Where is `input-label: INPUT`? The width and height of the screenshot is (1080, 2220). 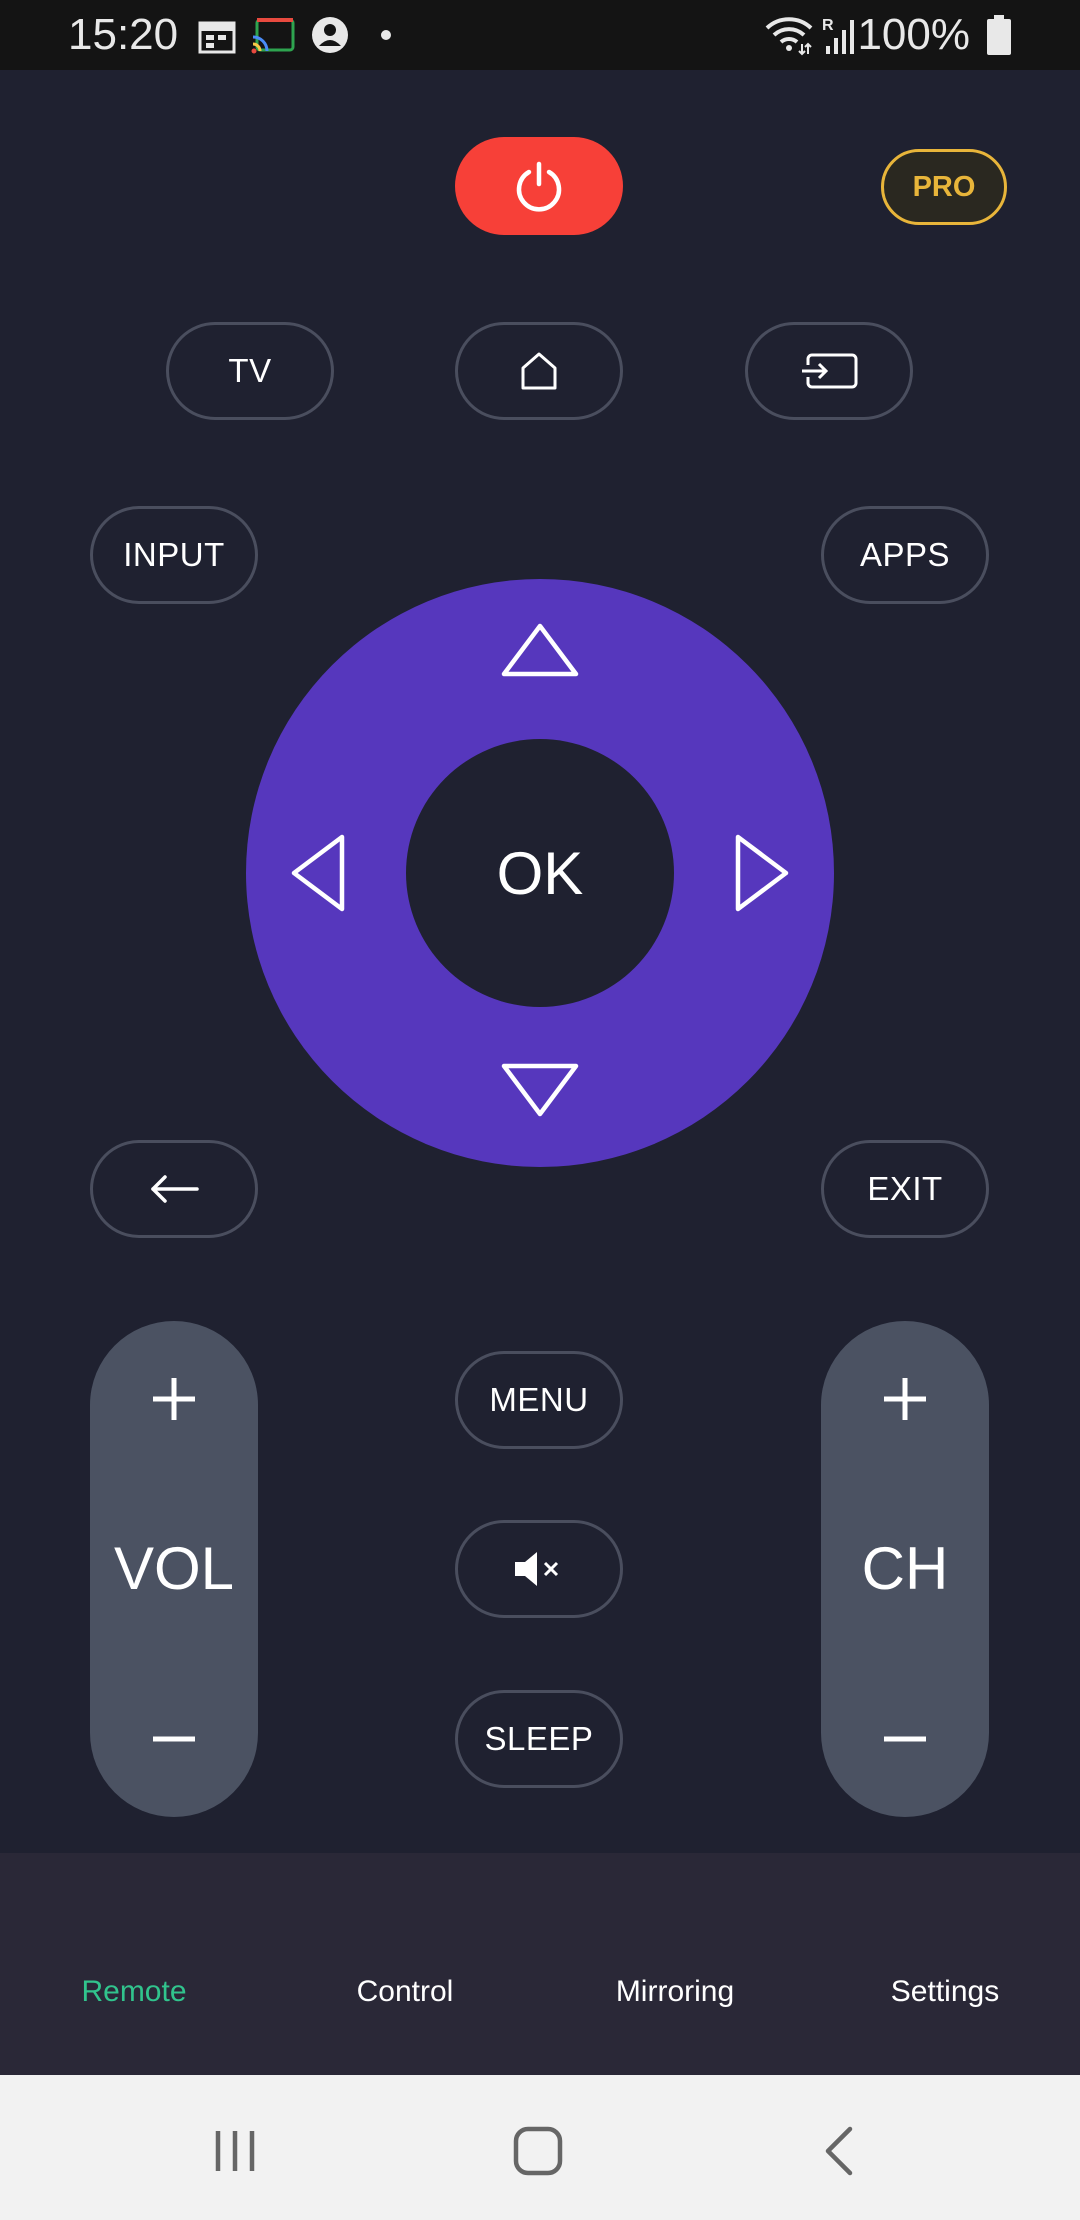
input-label: INPUT is located at coordinates (174, 554).